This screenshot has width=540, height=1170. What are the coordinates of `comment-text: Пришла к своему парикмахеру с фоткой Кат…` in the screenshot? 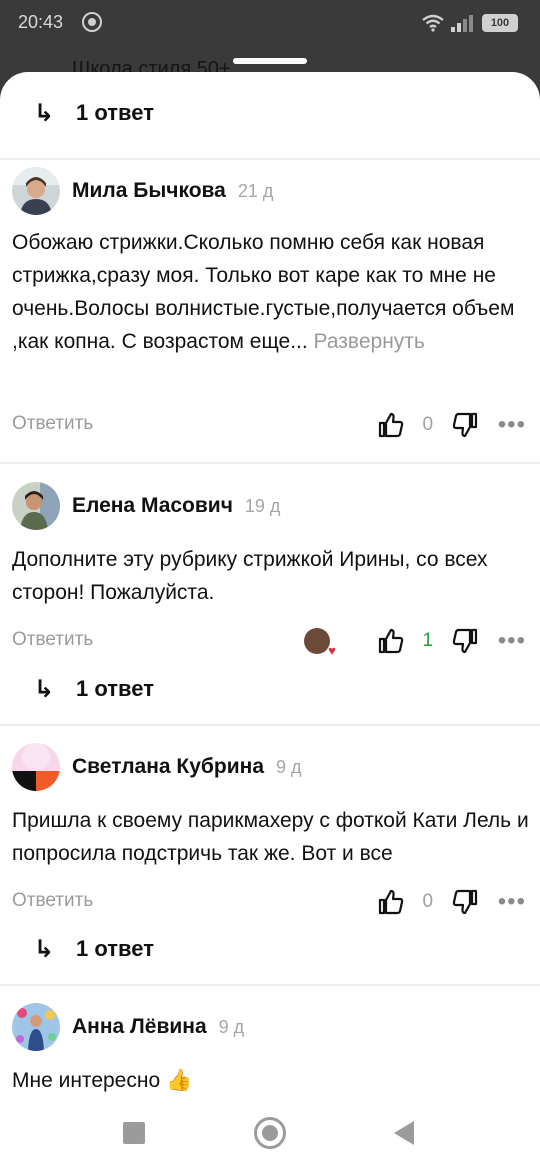 It's located at (272, 837).